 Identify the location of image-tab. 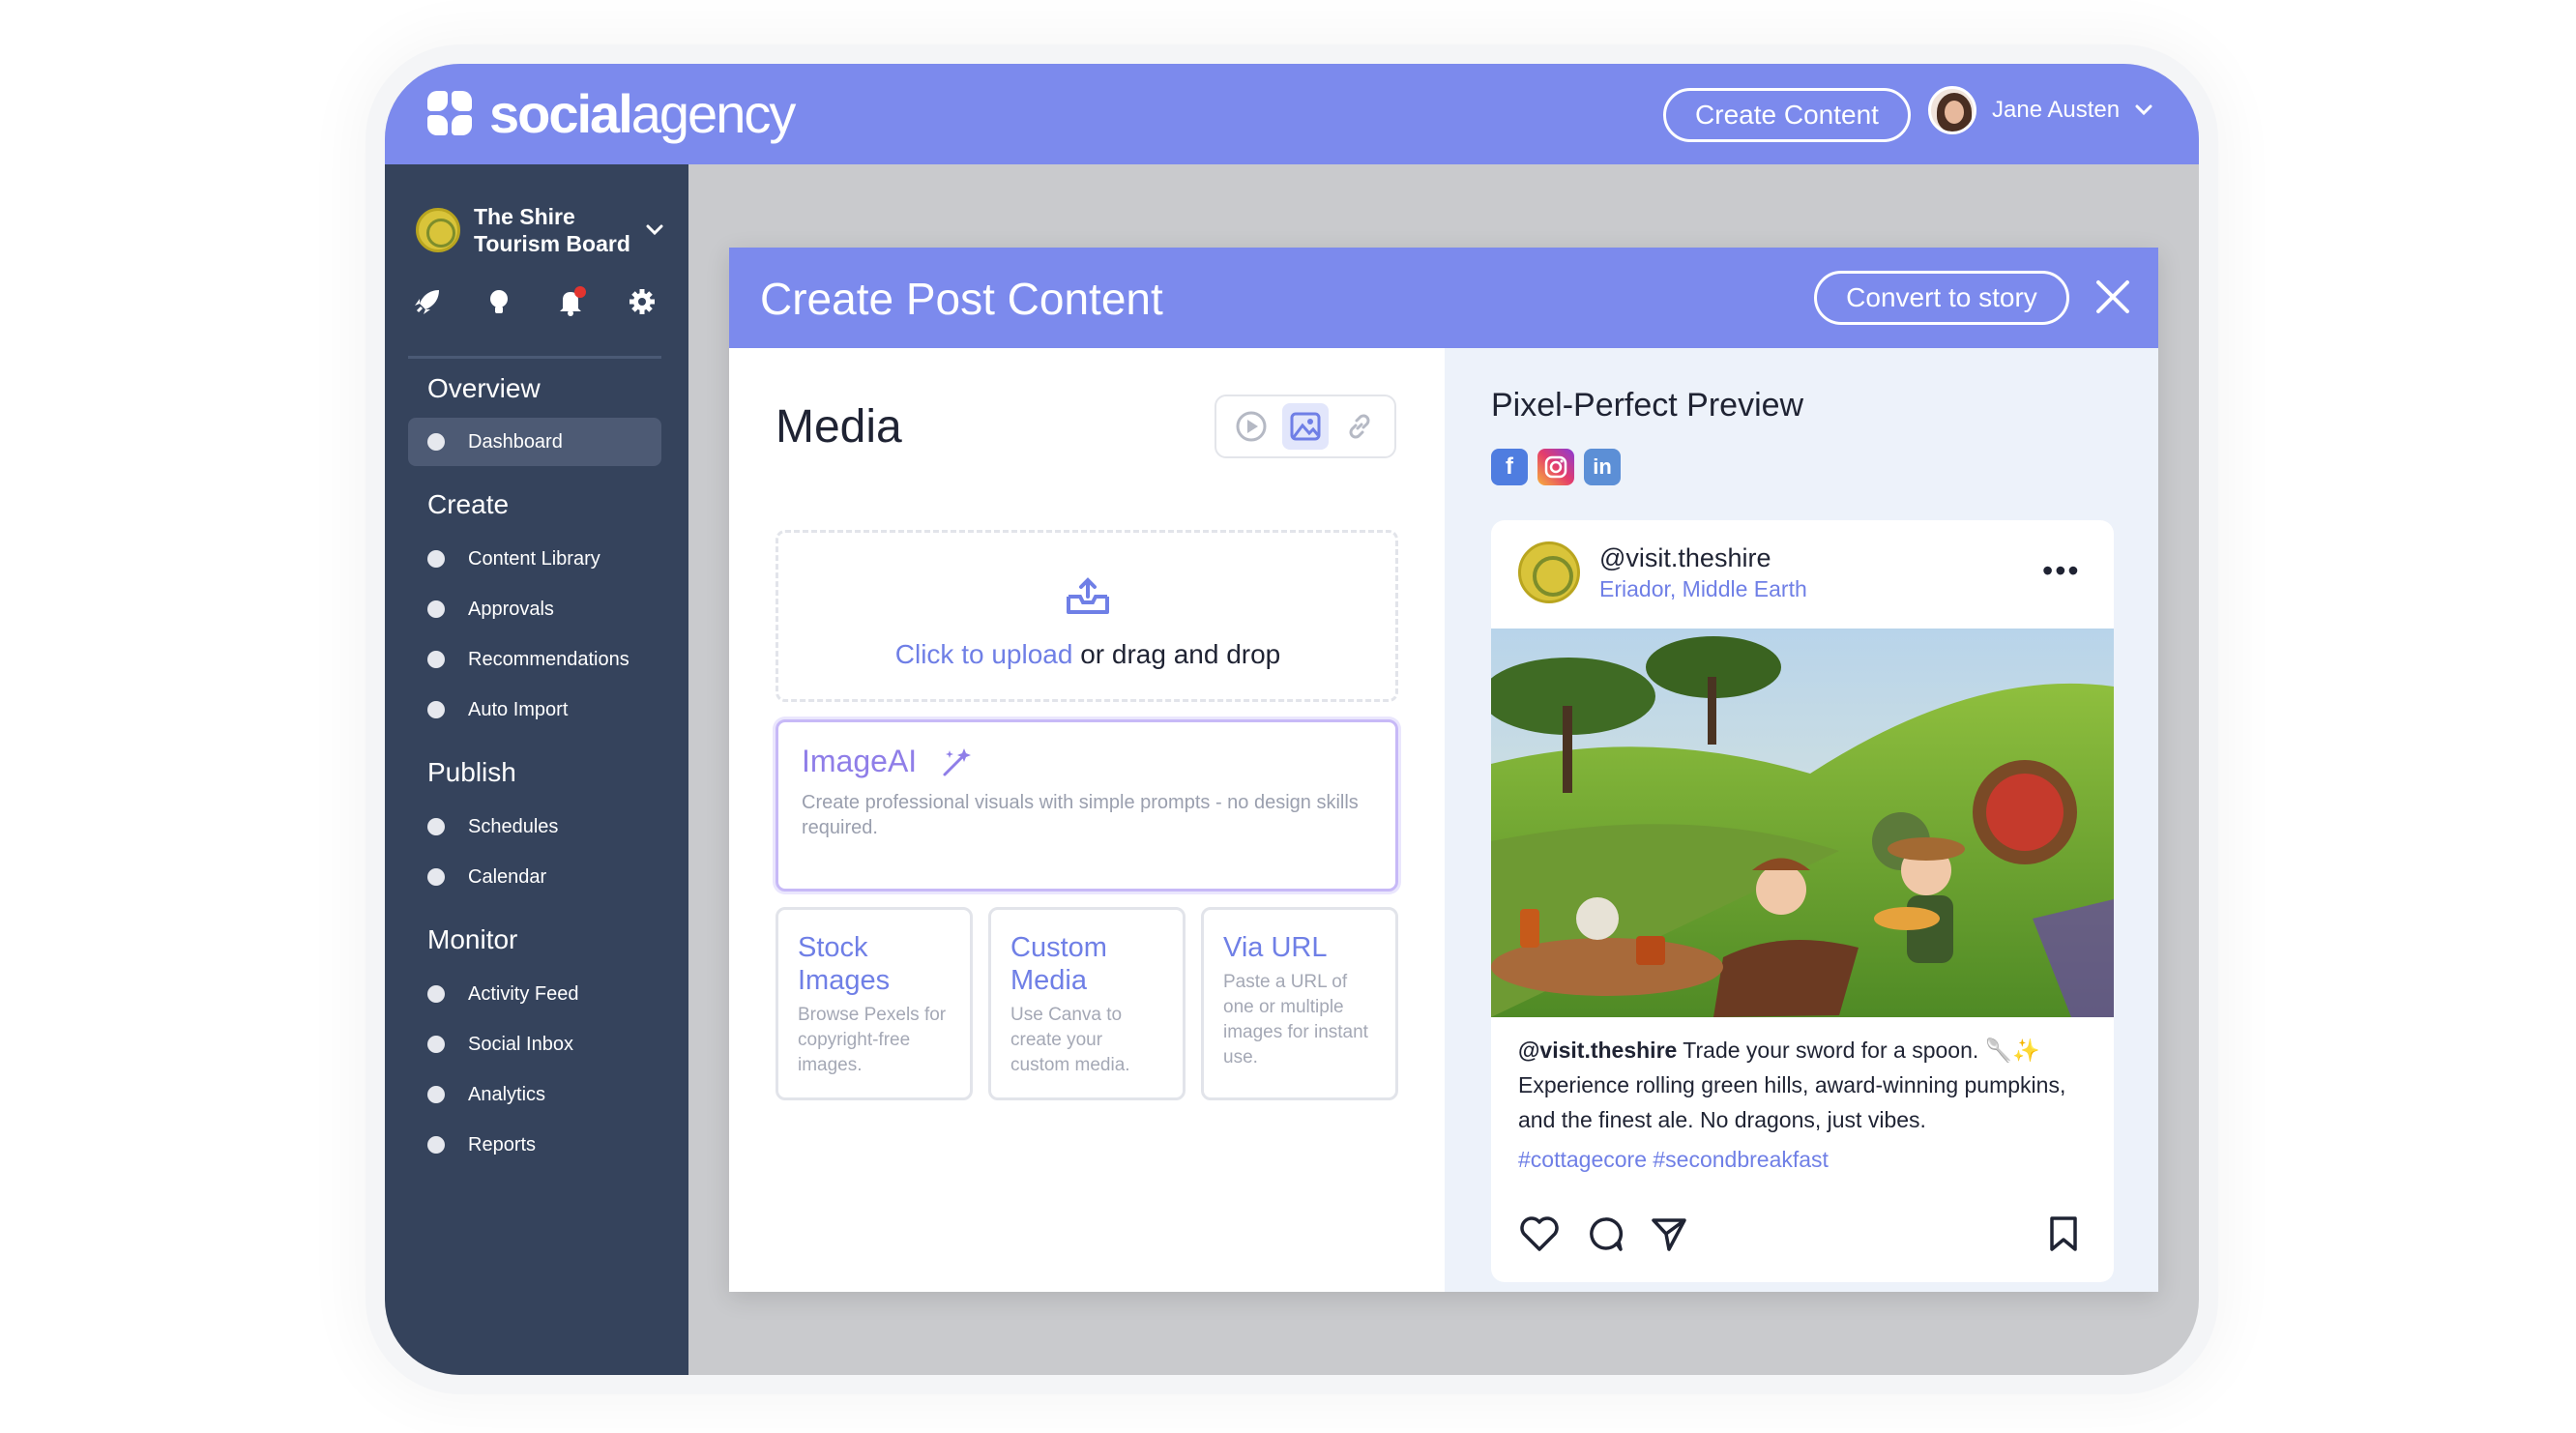
(1305, 426).